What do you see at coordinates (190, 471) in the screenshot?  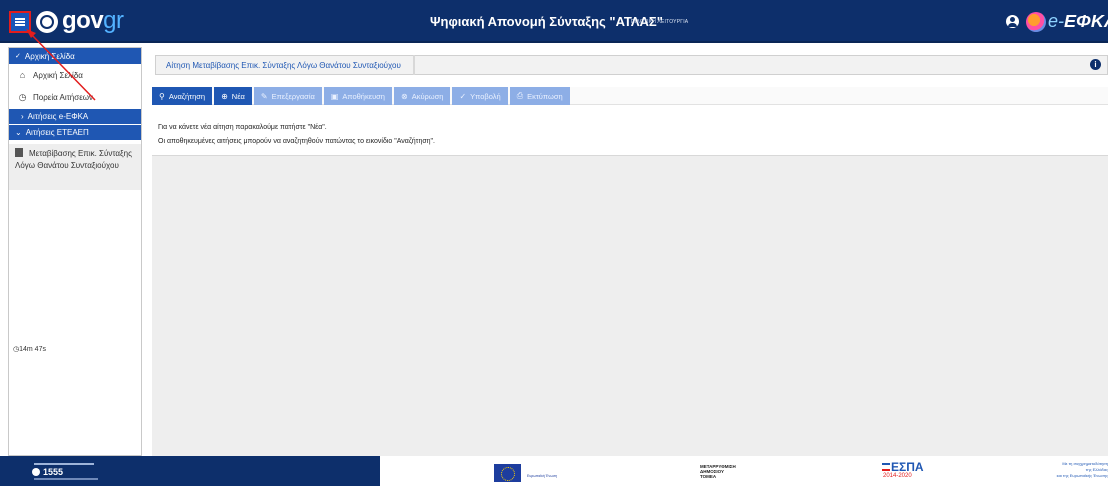 I see `footer-helpline-panel: 1555` at bounding box center [190, 471].